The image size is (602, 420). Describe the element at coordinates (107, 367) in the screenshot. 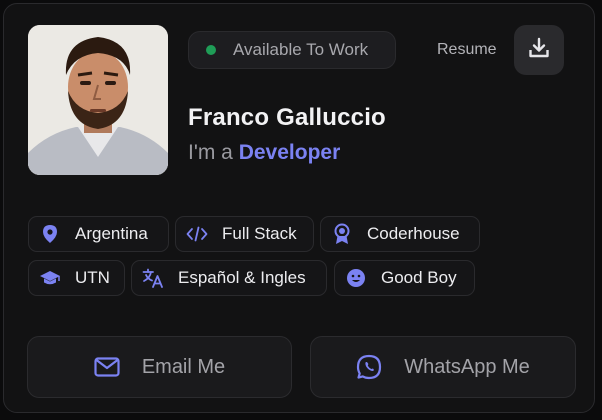

I see `mail-icon` at that location.